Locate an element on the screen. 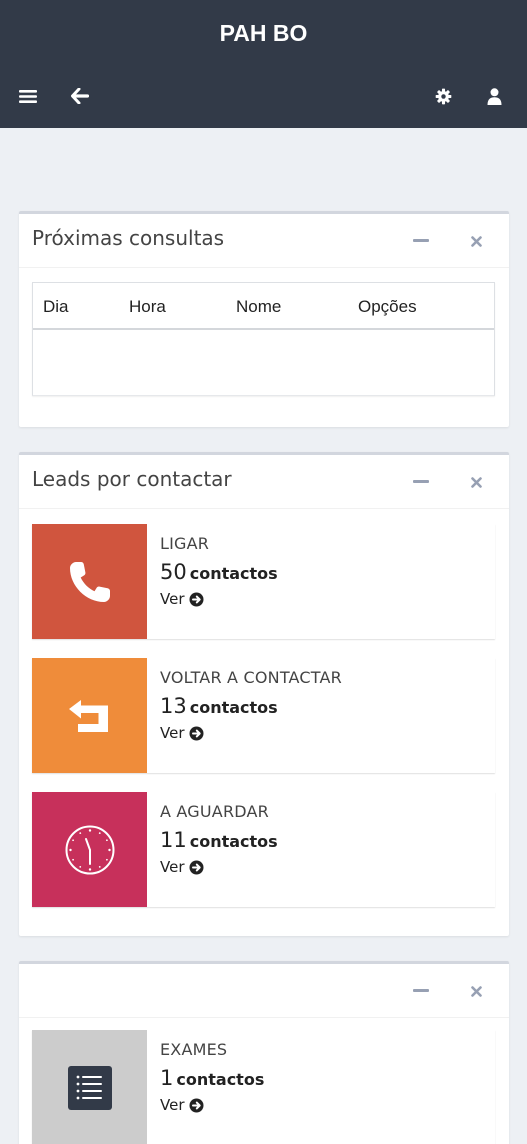  gear-icon is located at coordinates (443, 96).